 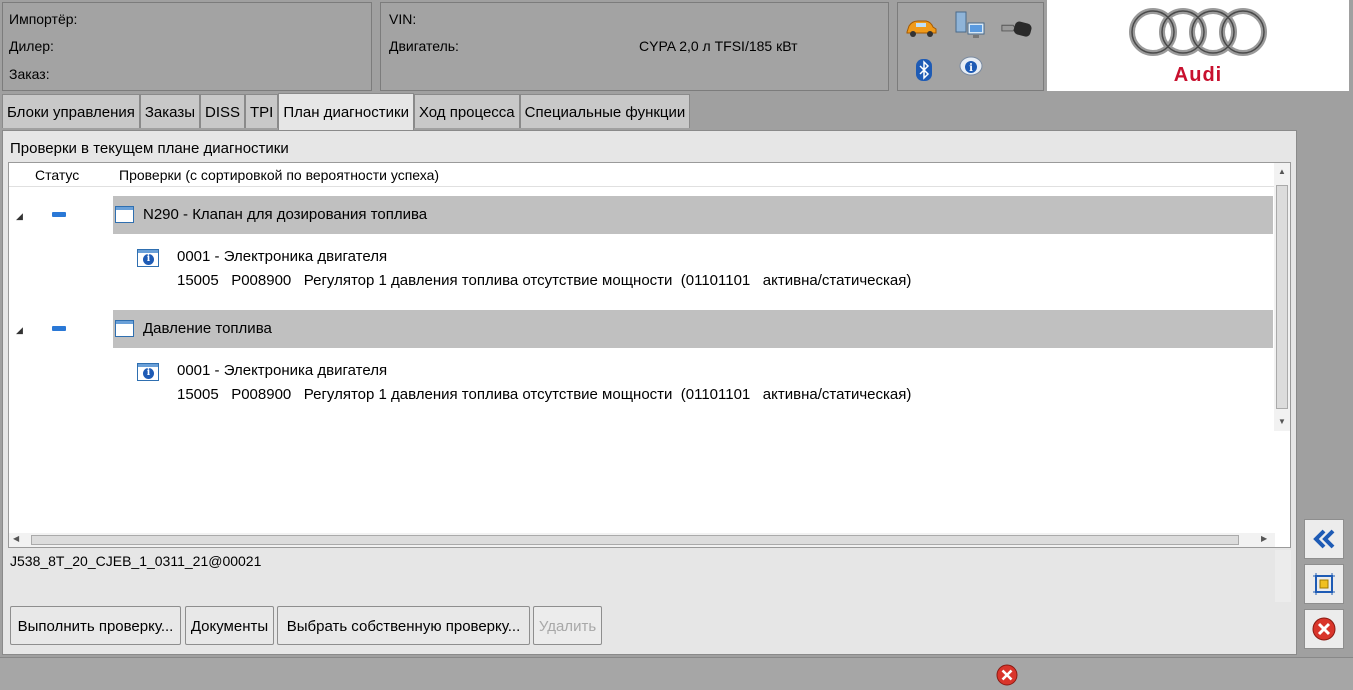 What do you see at coordinates (16, 538) in the screenshot?
I see `scroll-left-arrow-icon: ◀` at bounding box center [16, 538].